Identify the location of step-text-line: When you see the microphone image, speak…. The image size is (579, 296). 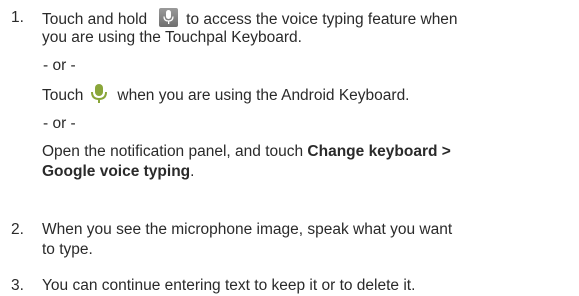
(247, 229).